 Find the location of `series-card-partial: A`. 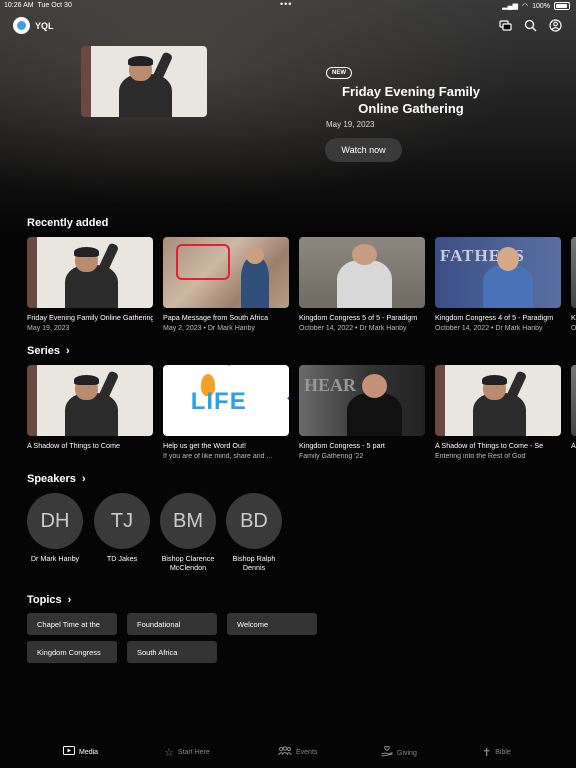

series-card-partial: A is located at coordinates (573, 407).